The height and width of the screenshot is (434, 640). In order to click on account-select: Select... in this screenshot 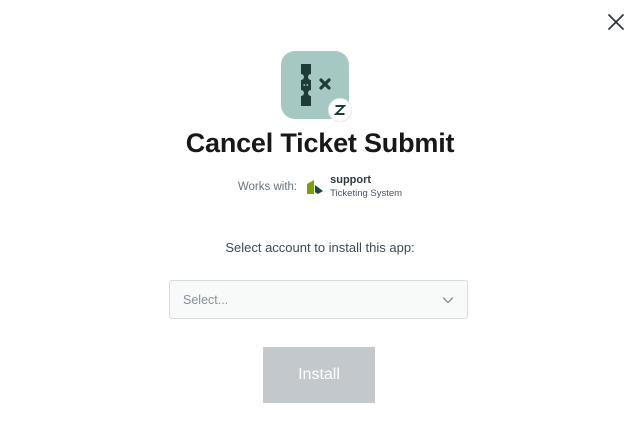, I will do `click(318, 299)`.